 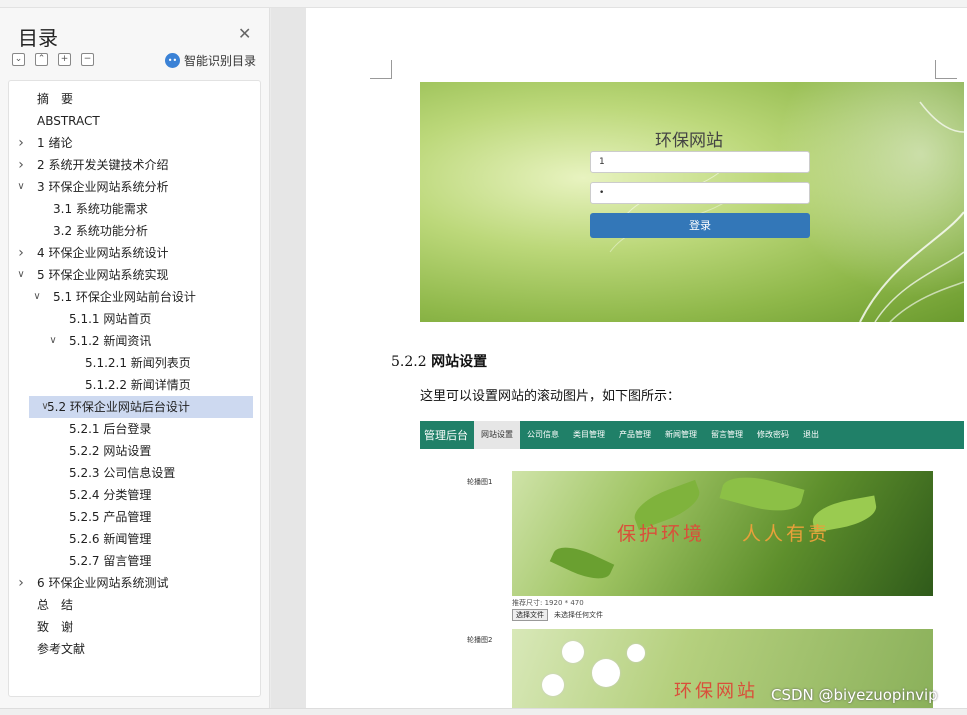 I want to click on toc-item-label: 3.2 系统功能分析, so click(x=100, y=231).